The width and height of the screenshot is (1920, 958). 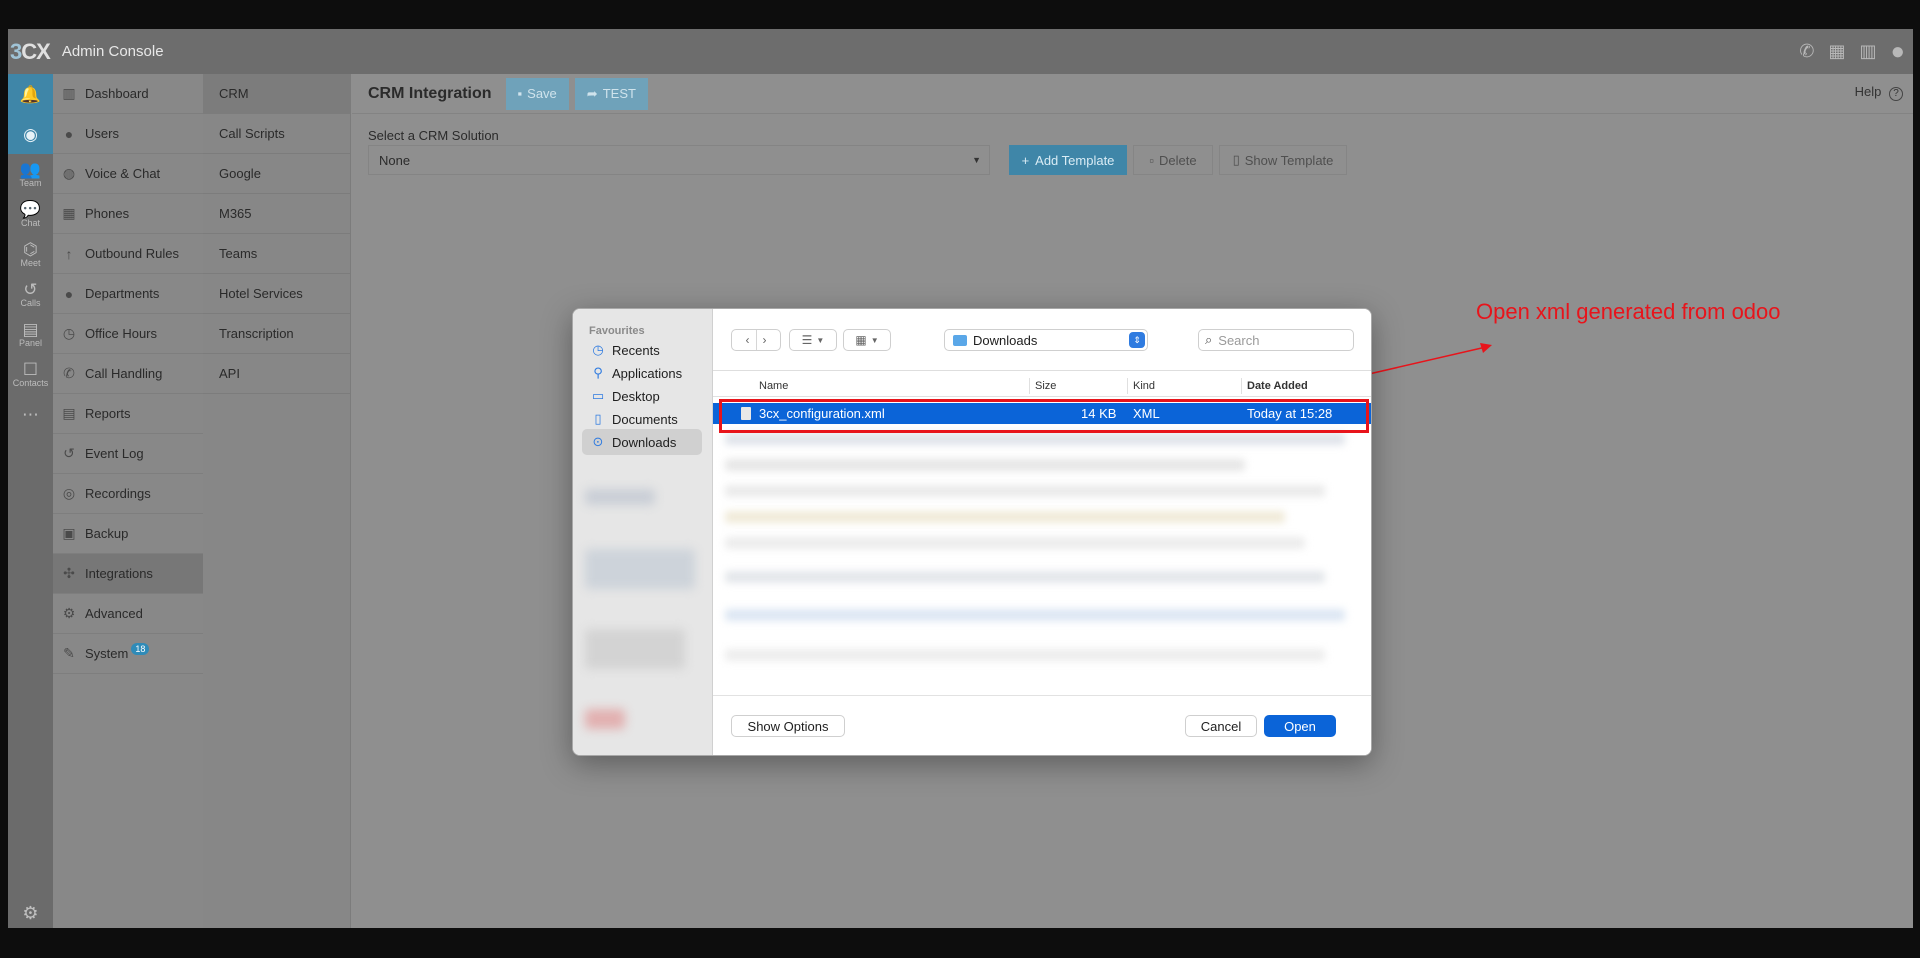 What do you see at coordinates (118, 493) in the screenshot?
I see `nav-item-label: Recordings` at bounding box center [118, 493].